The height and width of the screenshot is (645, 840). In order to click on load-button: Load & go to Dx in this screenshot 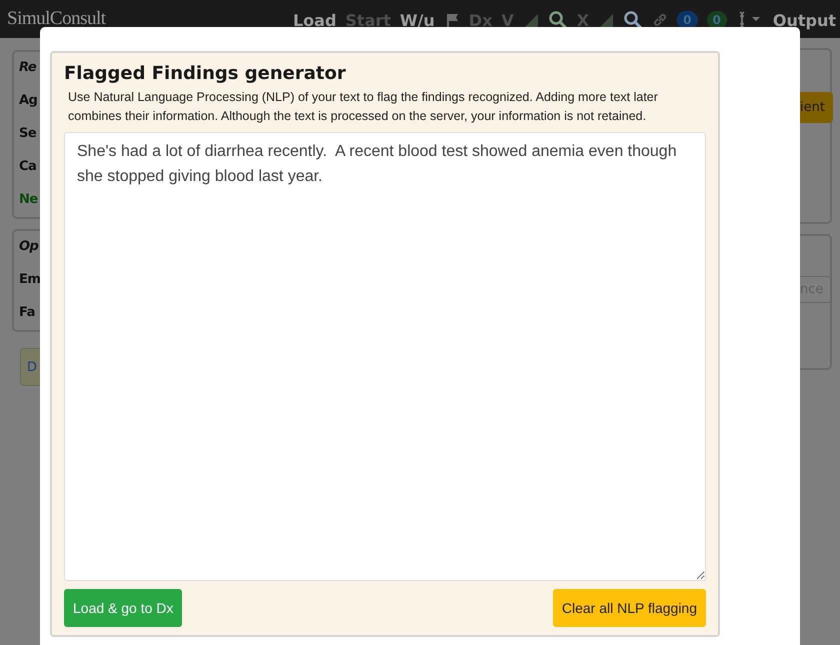, I will do `click(123, 608)`.